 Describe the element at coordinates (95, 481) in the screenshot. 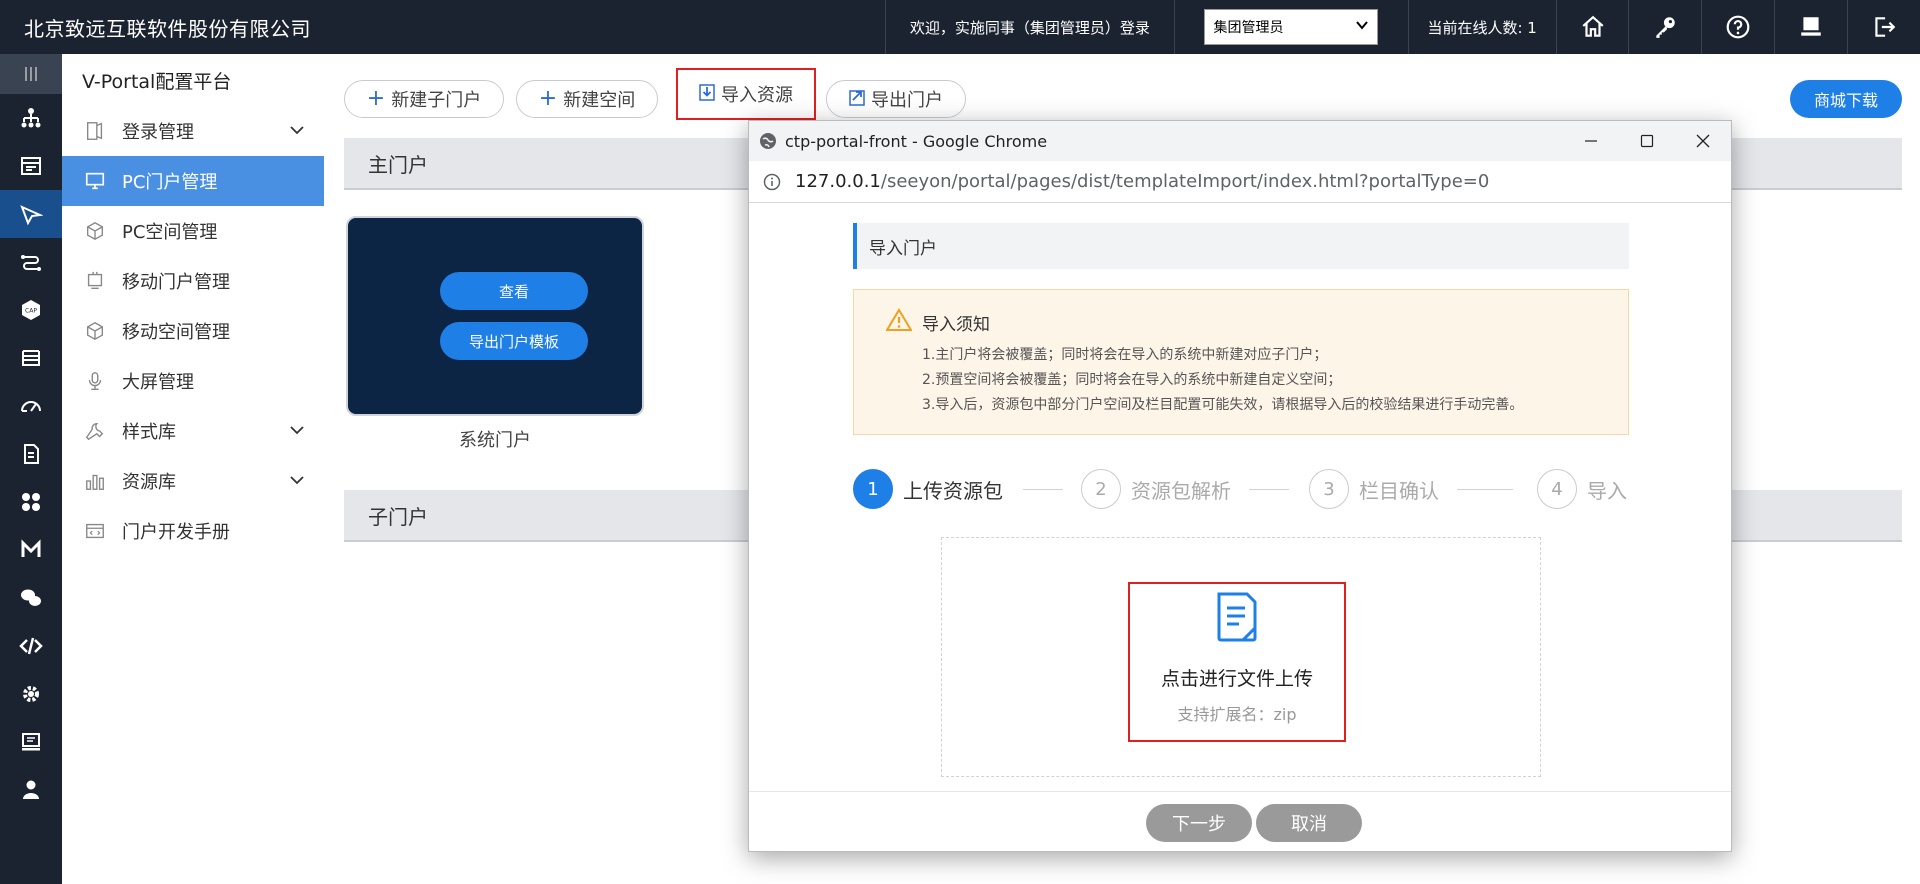

I see `bar-chart-icon` at that location.